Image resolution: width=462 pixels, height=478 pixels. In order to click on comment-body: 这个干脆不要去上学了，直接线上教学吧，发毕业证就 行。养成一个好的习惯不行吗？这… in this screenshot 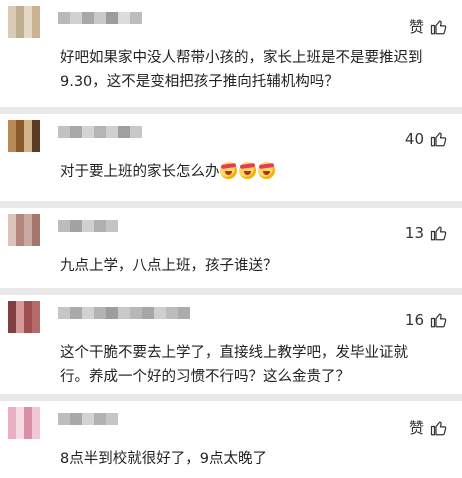, I will do `click(234, 365)`.